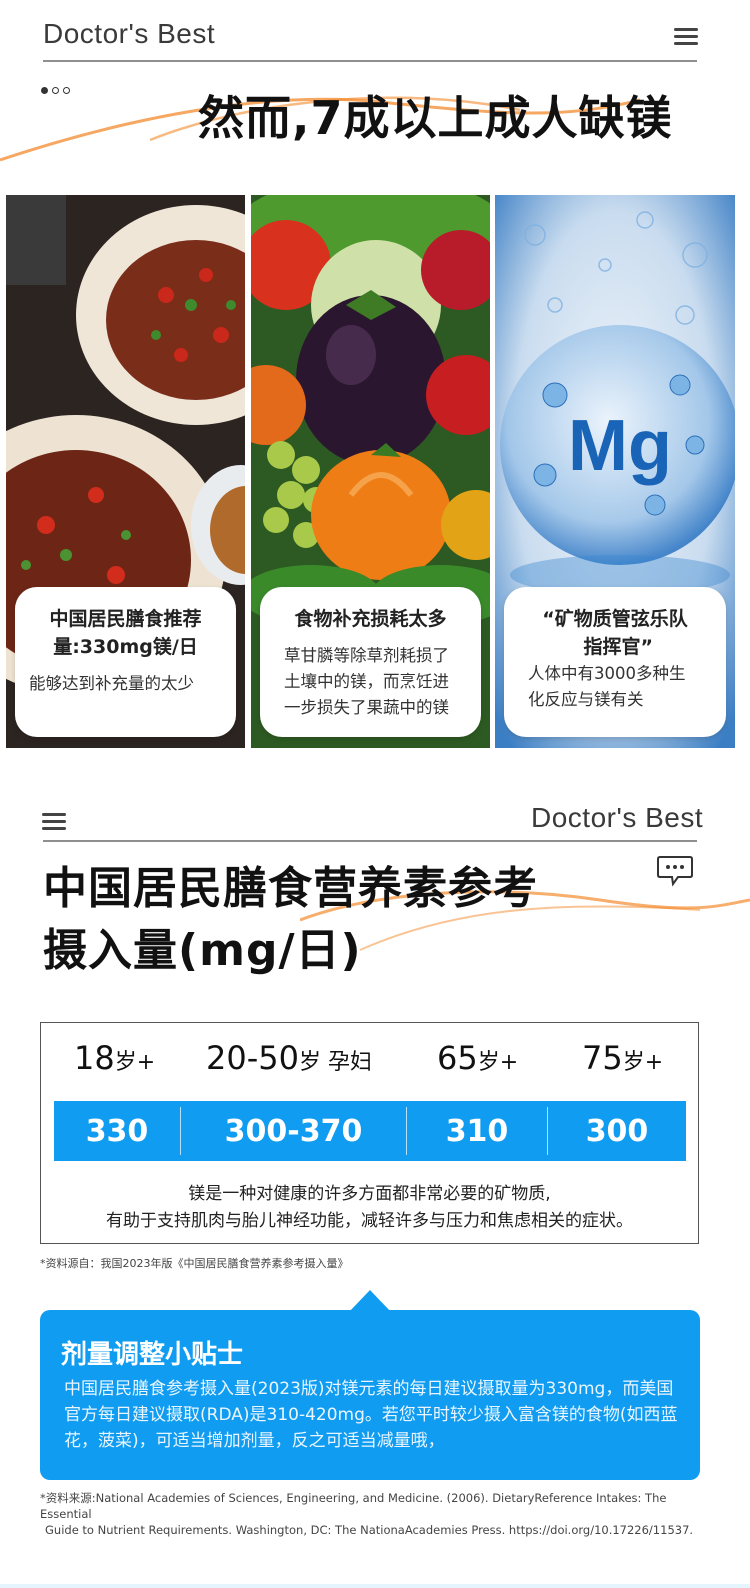  Describe the element at coordinates (375, 1586) in the screenshot. I see `bottom-accent-line` at that location.